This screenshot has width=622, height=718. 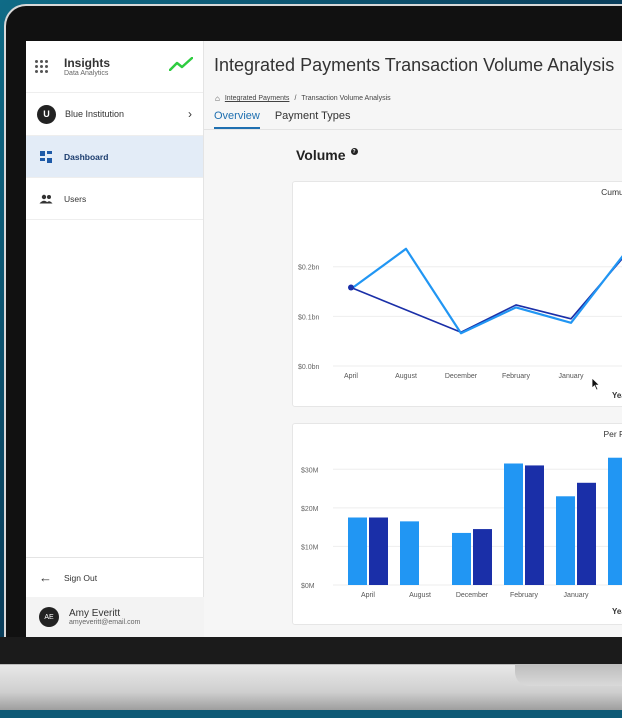 What do you see at coordinates (257, 98) in the screenshot?
I see `breadcrumb-link: Integrated Payments` at bounding box center [257, 98].